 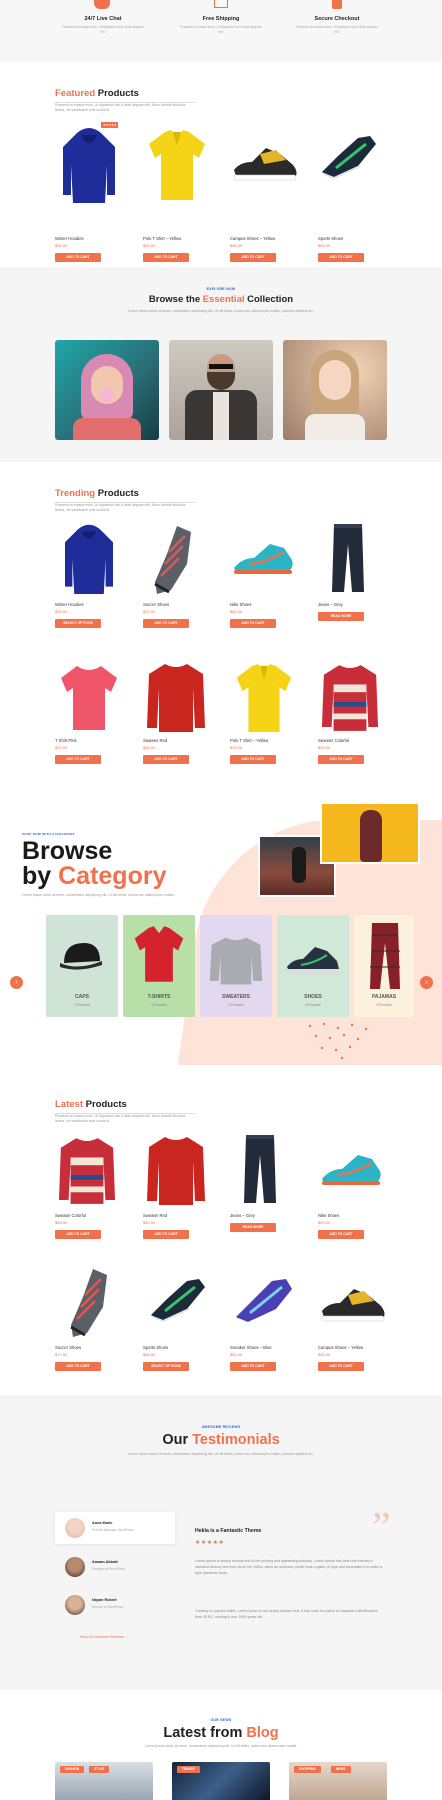 What do you see at coordinates (307, 1769) in the screenshot?
I see `blog-tag: SHOPPING` at bounding box center [307, 1769].